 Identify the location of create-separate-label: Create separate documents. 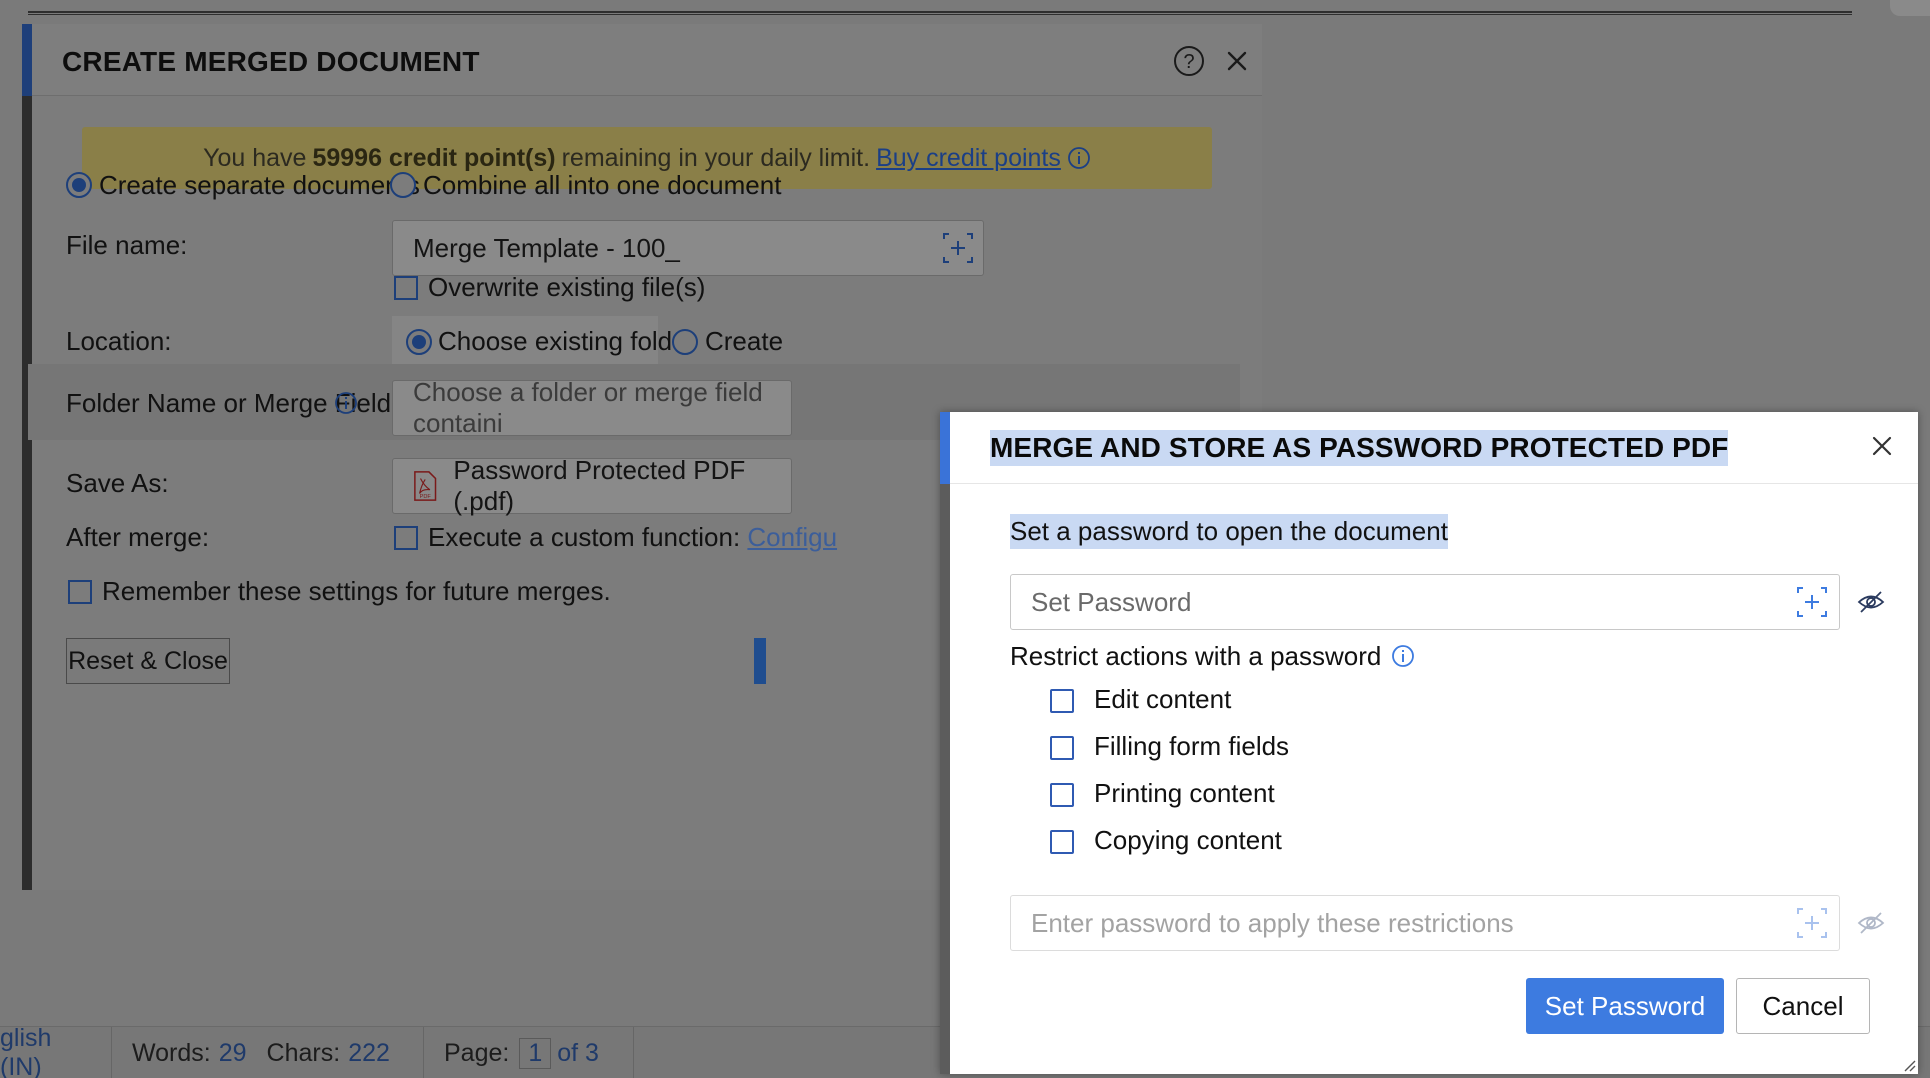
(259, 185).